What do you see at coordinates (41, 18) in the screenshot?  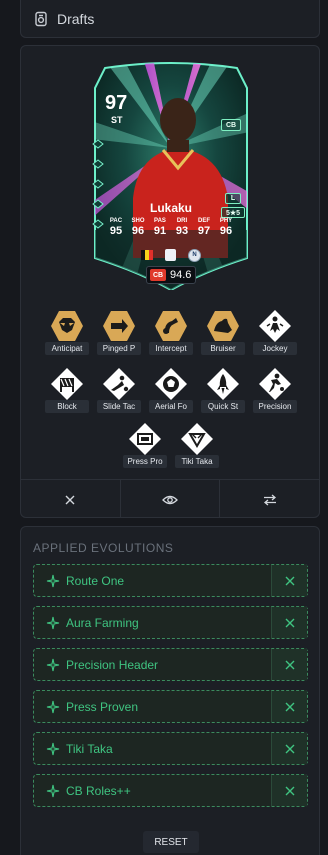 I see `drafts-icon` at bounding box center [41, 18].